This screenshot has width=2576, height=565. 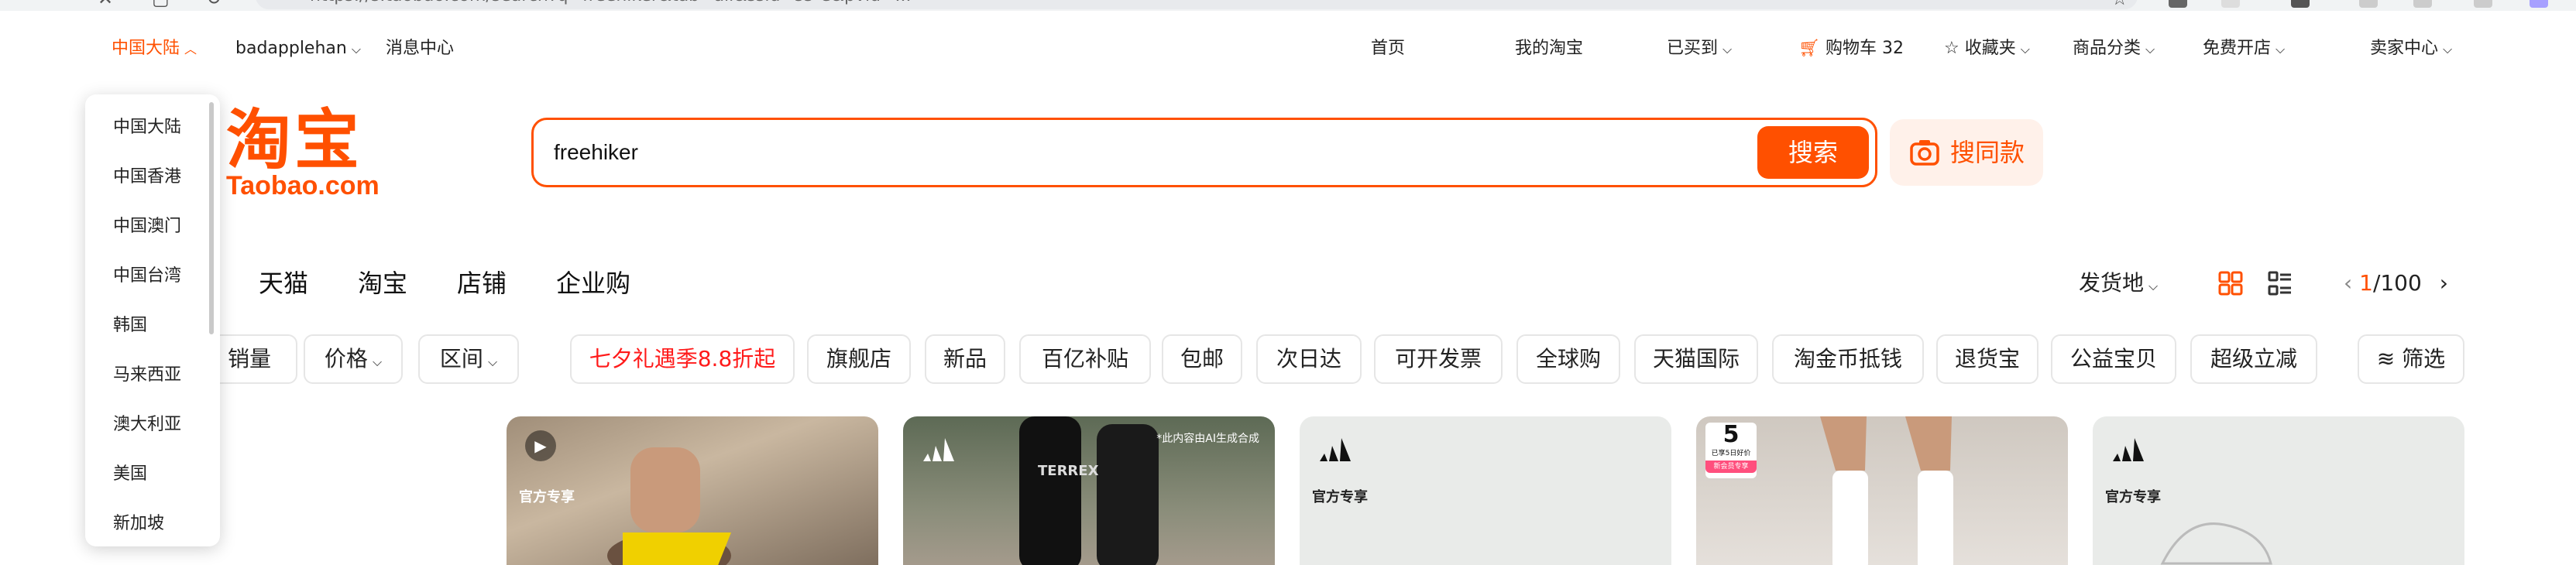 I want to click on product-card: *此内容由AI生成合成 TERREX, so click(x=1089, y=491).